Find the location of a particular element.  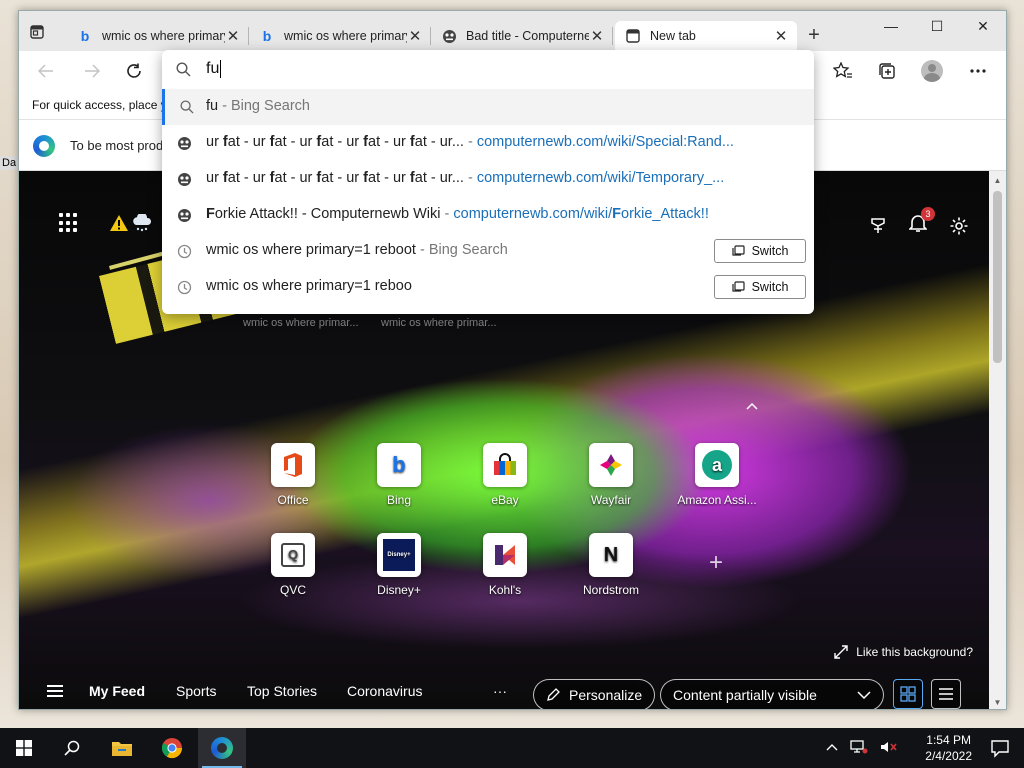

tile-label: eBay is located at coordinates (505, 500).